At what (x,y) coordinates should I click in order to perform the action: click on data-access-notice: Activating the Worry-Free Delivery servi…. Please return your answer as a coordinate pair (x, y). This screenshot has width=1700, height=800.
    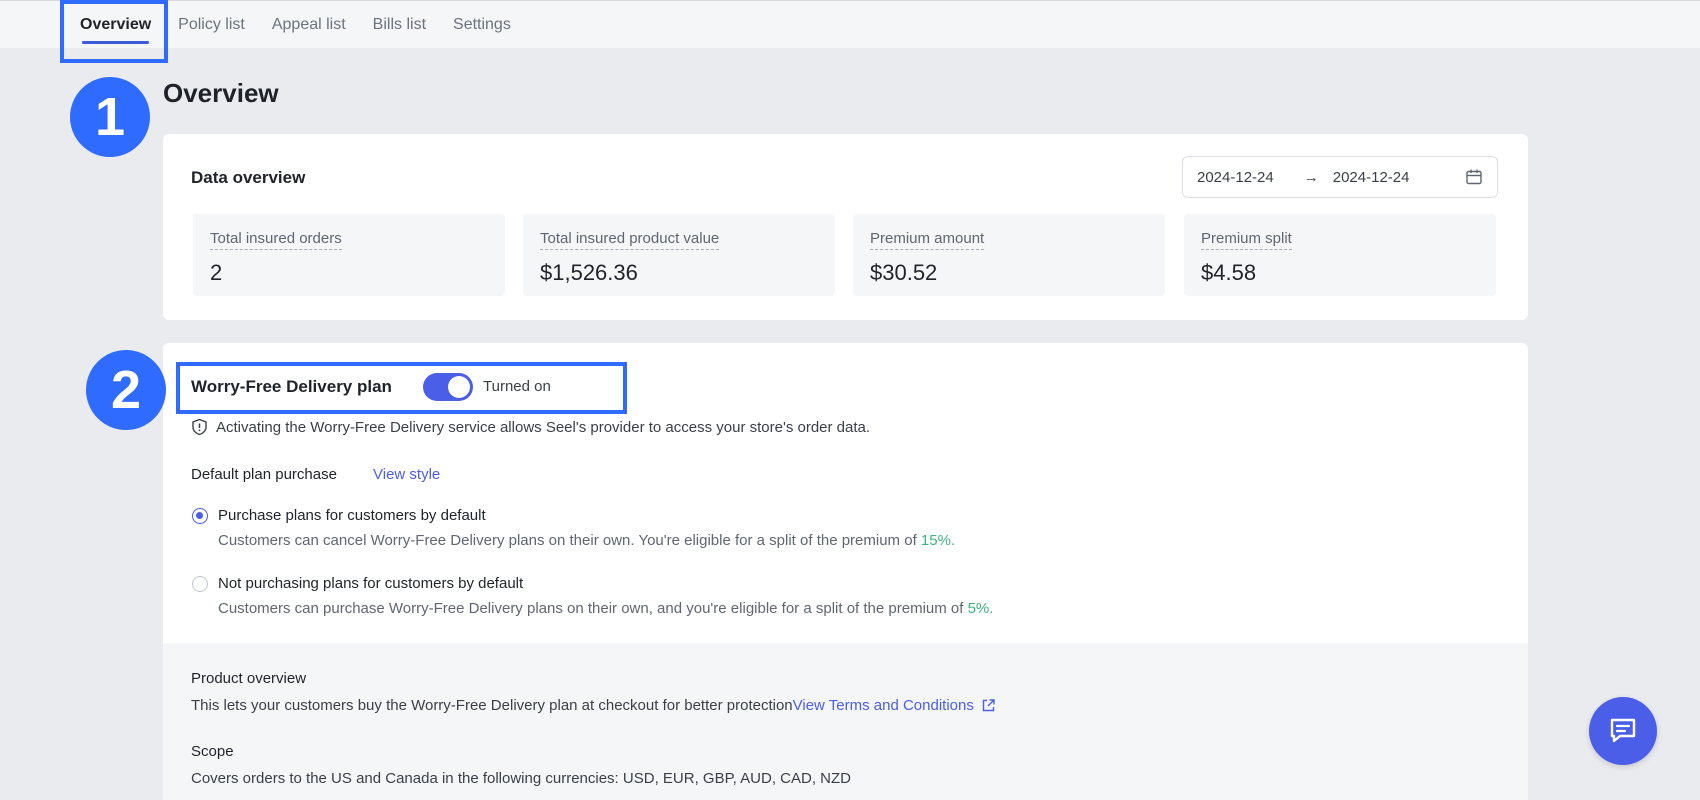
    Looking at the image, I should click on (530, 427).